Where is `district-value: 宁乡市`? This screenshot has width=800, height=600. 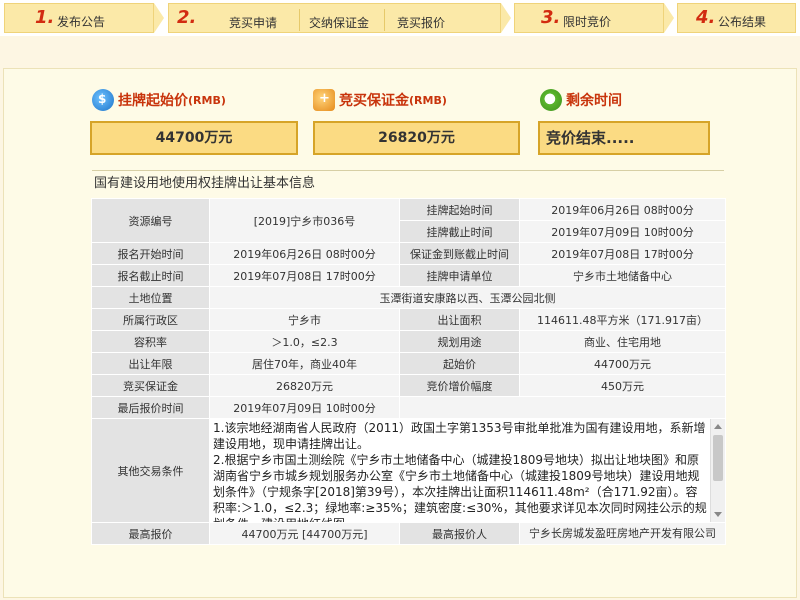 district-value: 宁乡市 is located at coordinates (304, 319).